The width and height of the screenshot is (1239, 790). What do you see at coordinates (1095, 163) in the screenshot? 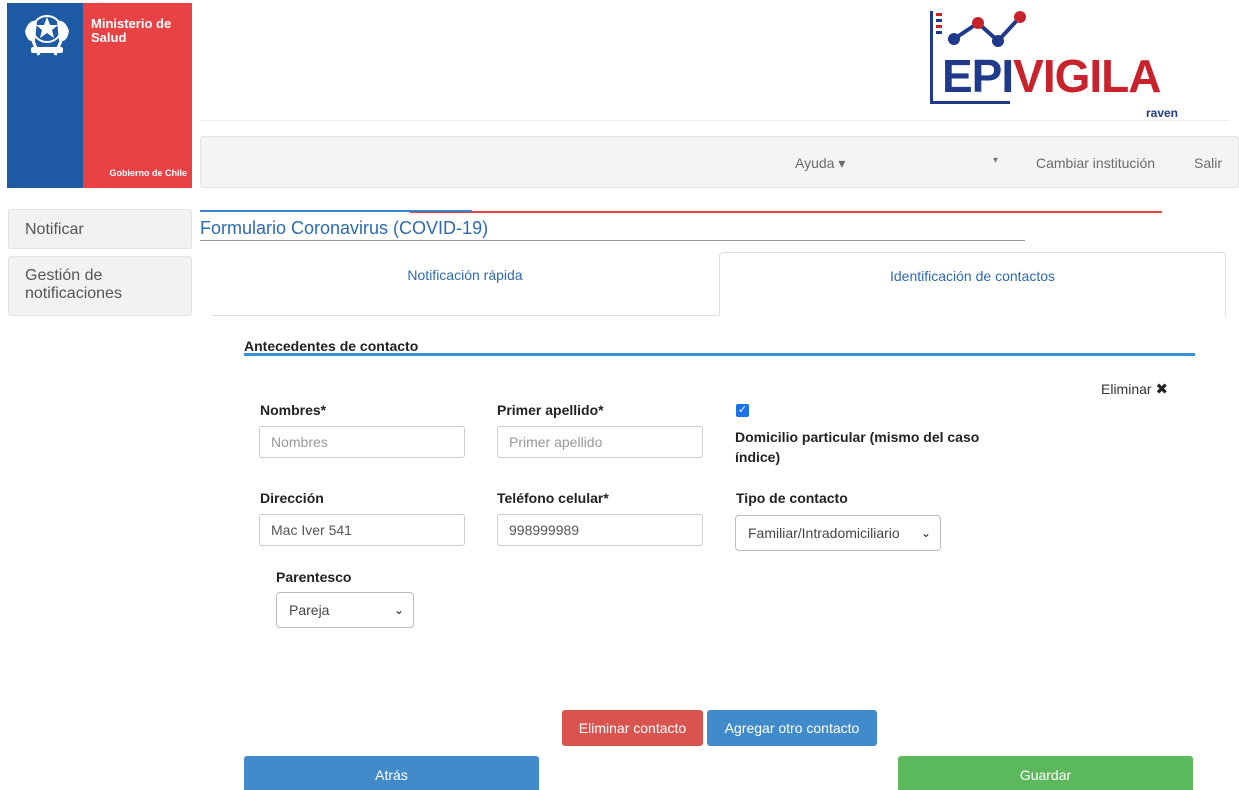
I see `nav-cambiar-institucion: Cambiar institución` at bounding box center [1095, 163].